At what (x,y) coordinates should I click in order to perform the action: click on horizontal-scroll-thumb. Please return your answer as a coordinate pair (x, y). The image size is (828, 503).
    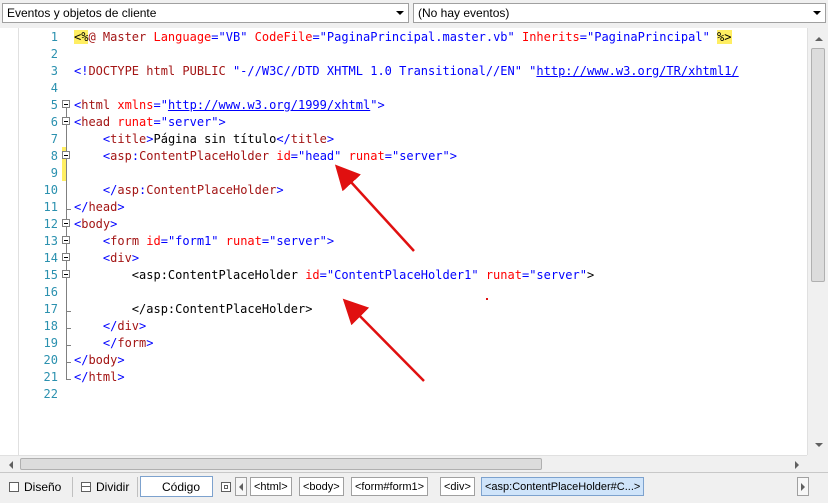
    Looking at the image, I should click on (281, 464).